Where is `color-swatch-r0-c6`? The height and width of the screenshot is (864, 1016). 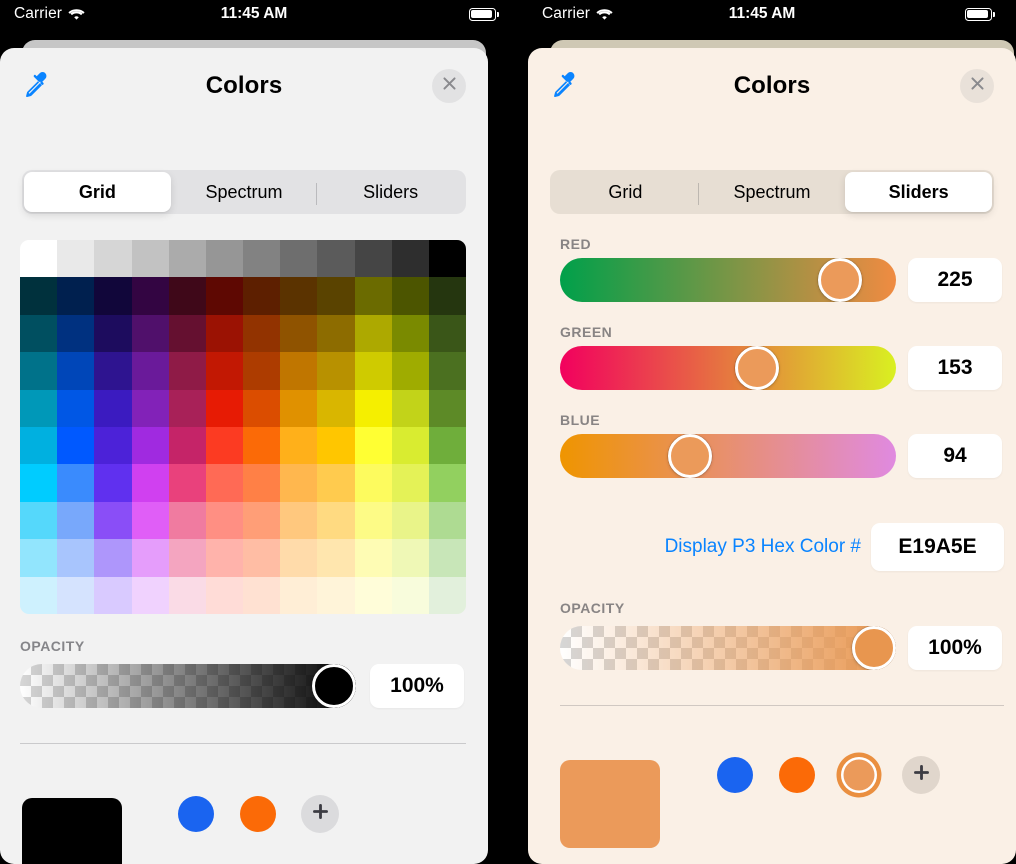 color-swatch-r0-c6 is located at coordinates (262, 259).